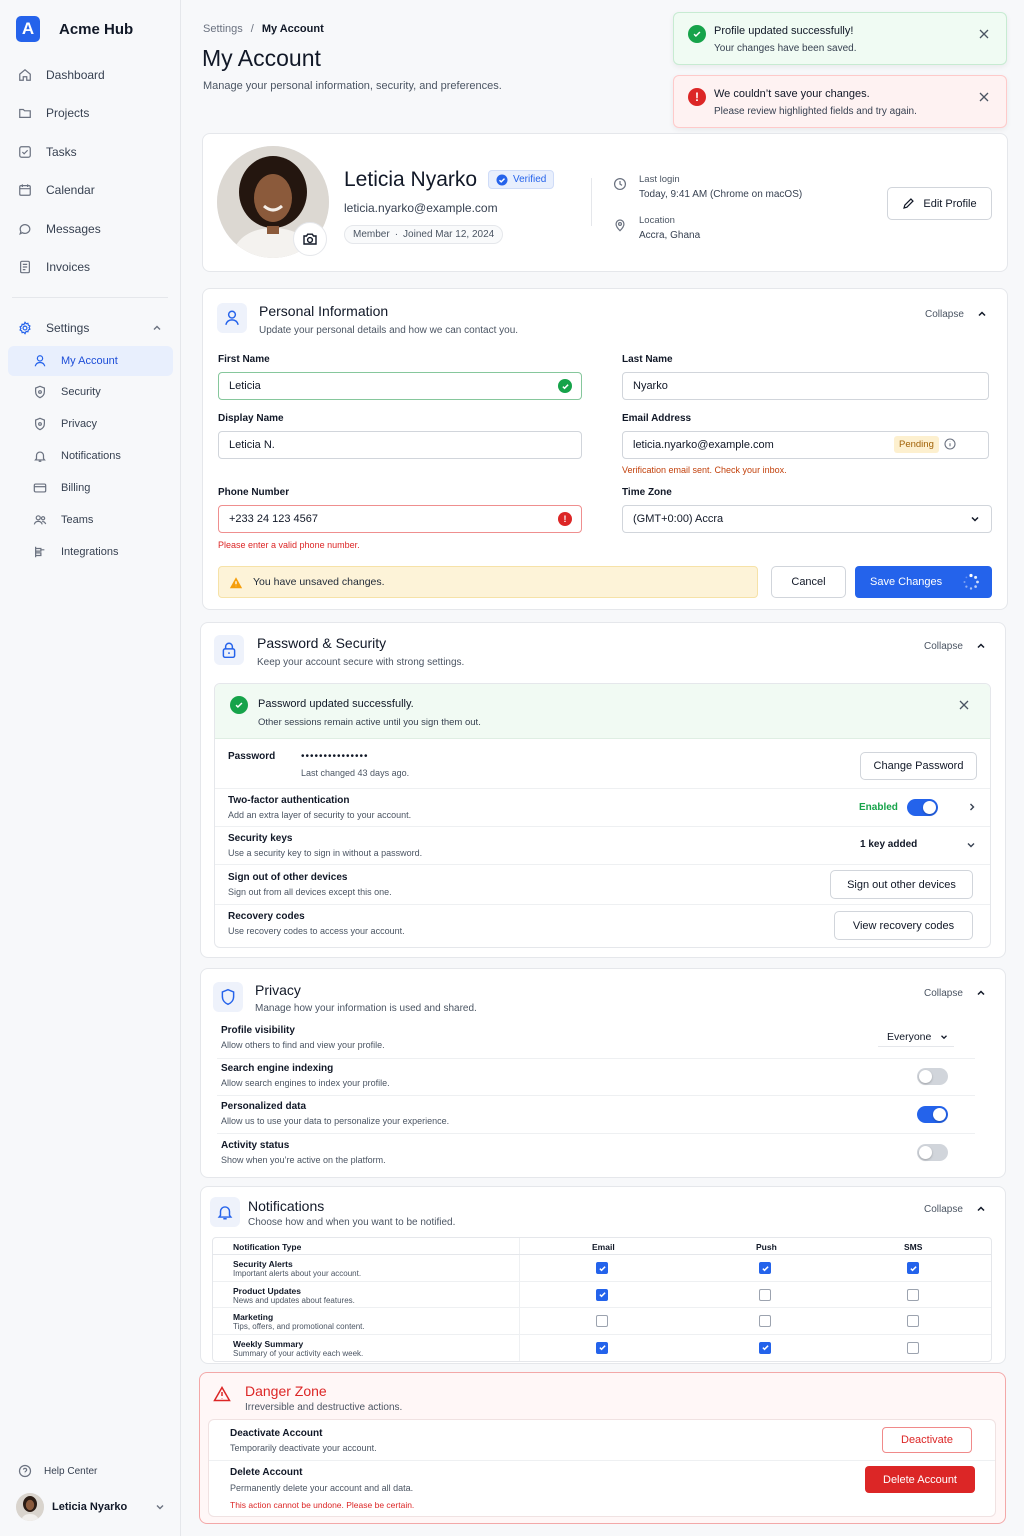 The height and width of the screenshot is (1536, 1024). What do you see at coordinates (298, 1353) in the screenshot?
I see `row-subtitle: Summary of your activity each week.` at bounding box center [298, 1353].